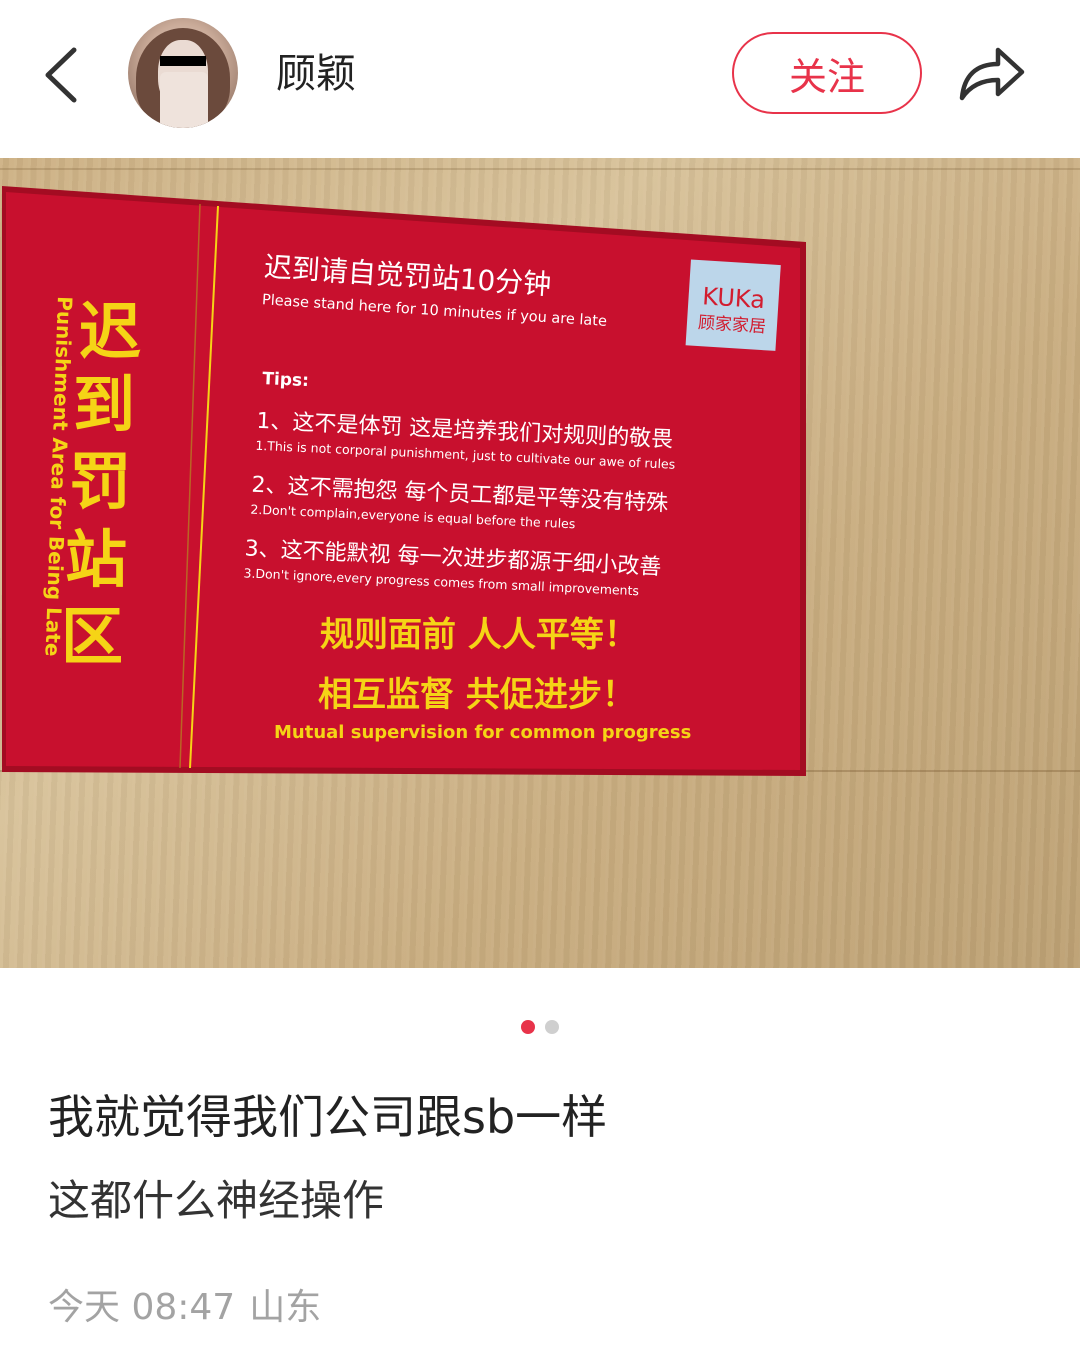 This screenshot has height=1361, width=1080. What do you see at coordinates (104, 404) in the screenshot?
I see `sign-side-char: 到` at bounding box center [104, 404].